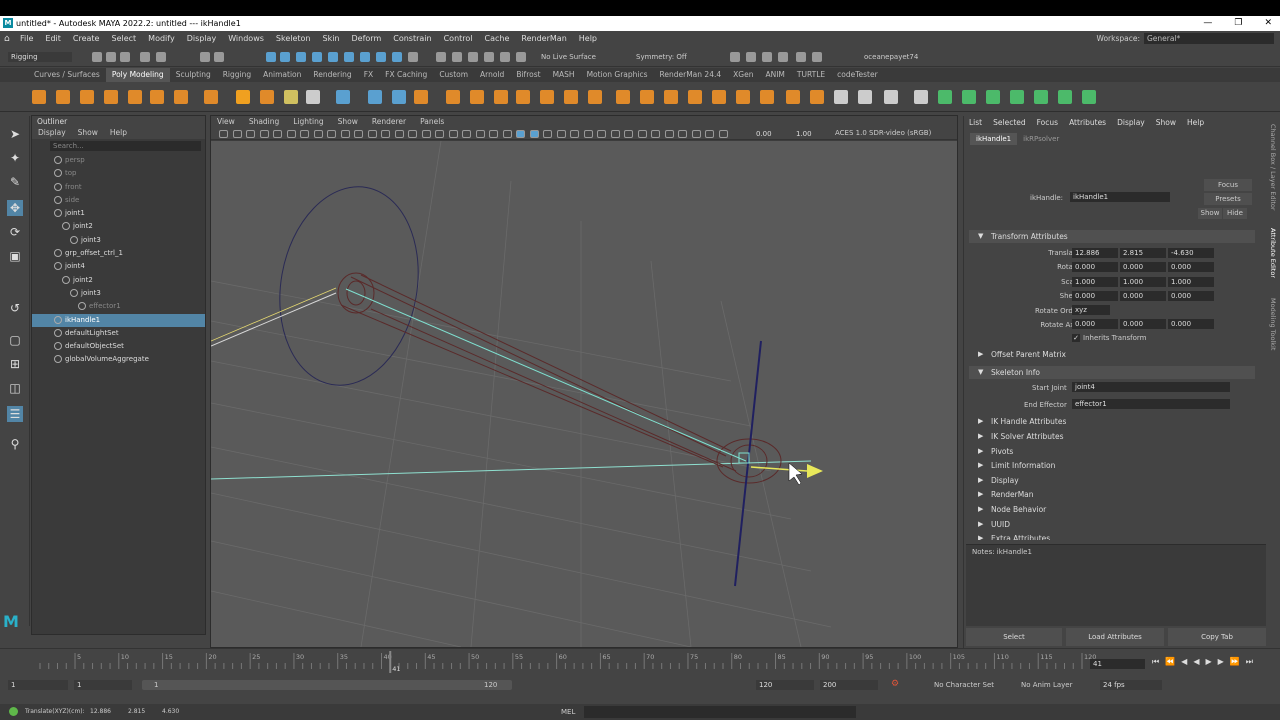 Image resolution: width=1280 pixels, height=720 pixels. What do you see at coordinates (118, 266) in the screenshot?
I see `outliner-node: joint4` at bounding box center [118, 266].